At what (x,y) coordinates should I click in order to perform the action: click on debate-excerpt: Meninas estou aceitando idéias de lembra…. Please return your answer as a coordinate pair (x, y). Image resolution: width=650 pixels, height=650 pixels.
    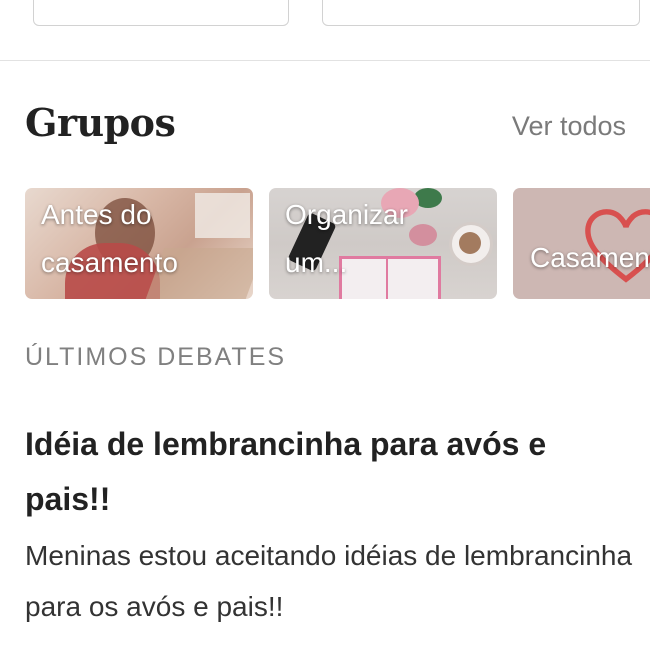
    Looking at the image, I should click on (330, 581).